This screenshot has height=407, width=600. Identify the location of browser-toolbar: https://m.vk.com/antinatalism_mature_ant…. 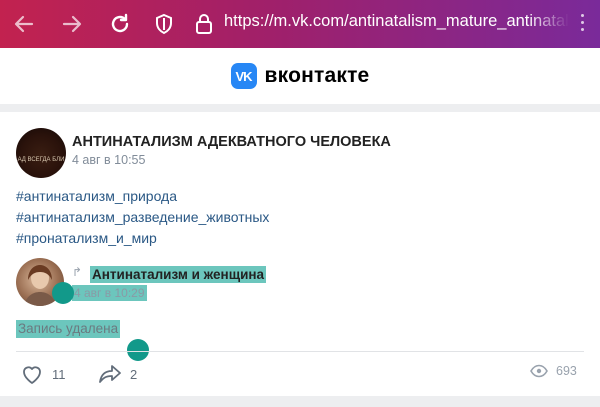
(300, 24).